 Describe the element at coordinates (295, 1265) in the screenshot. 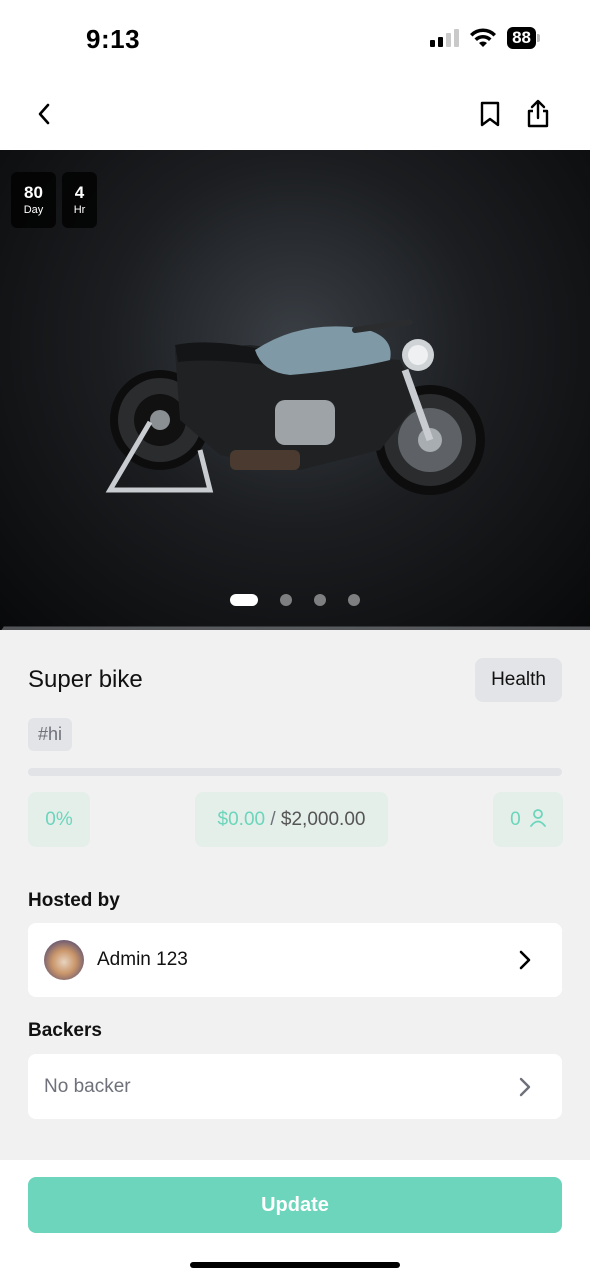

I see `home-indicator` at that location.